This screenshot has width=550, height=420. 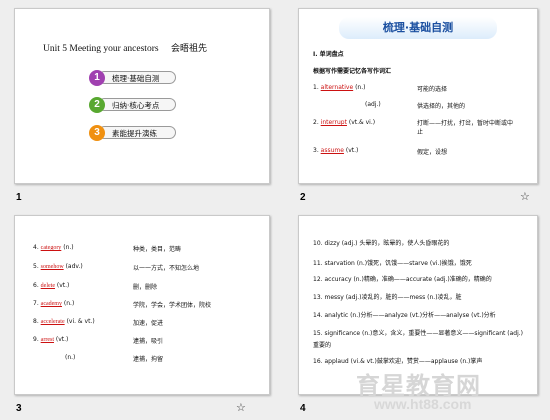 What do you see at coordinates (137, 104) in the screenshot?
I see `menu-label: 归纳·核心考点` at bounding box center [137, 104].